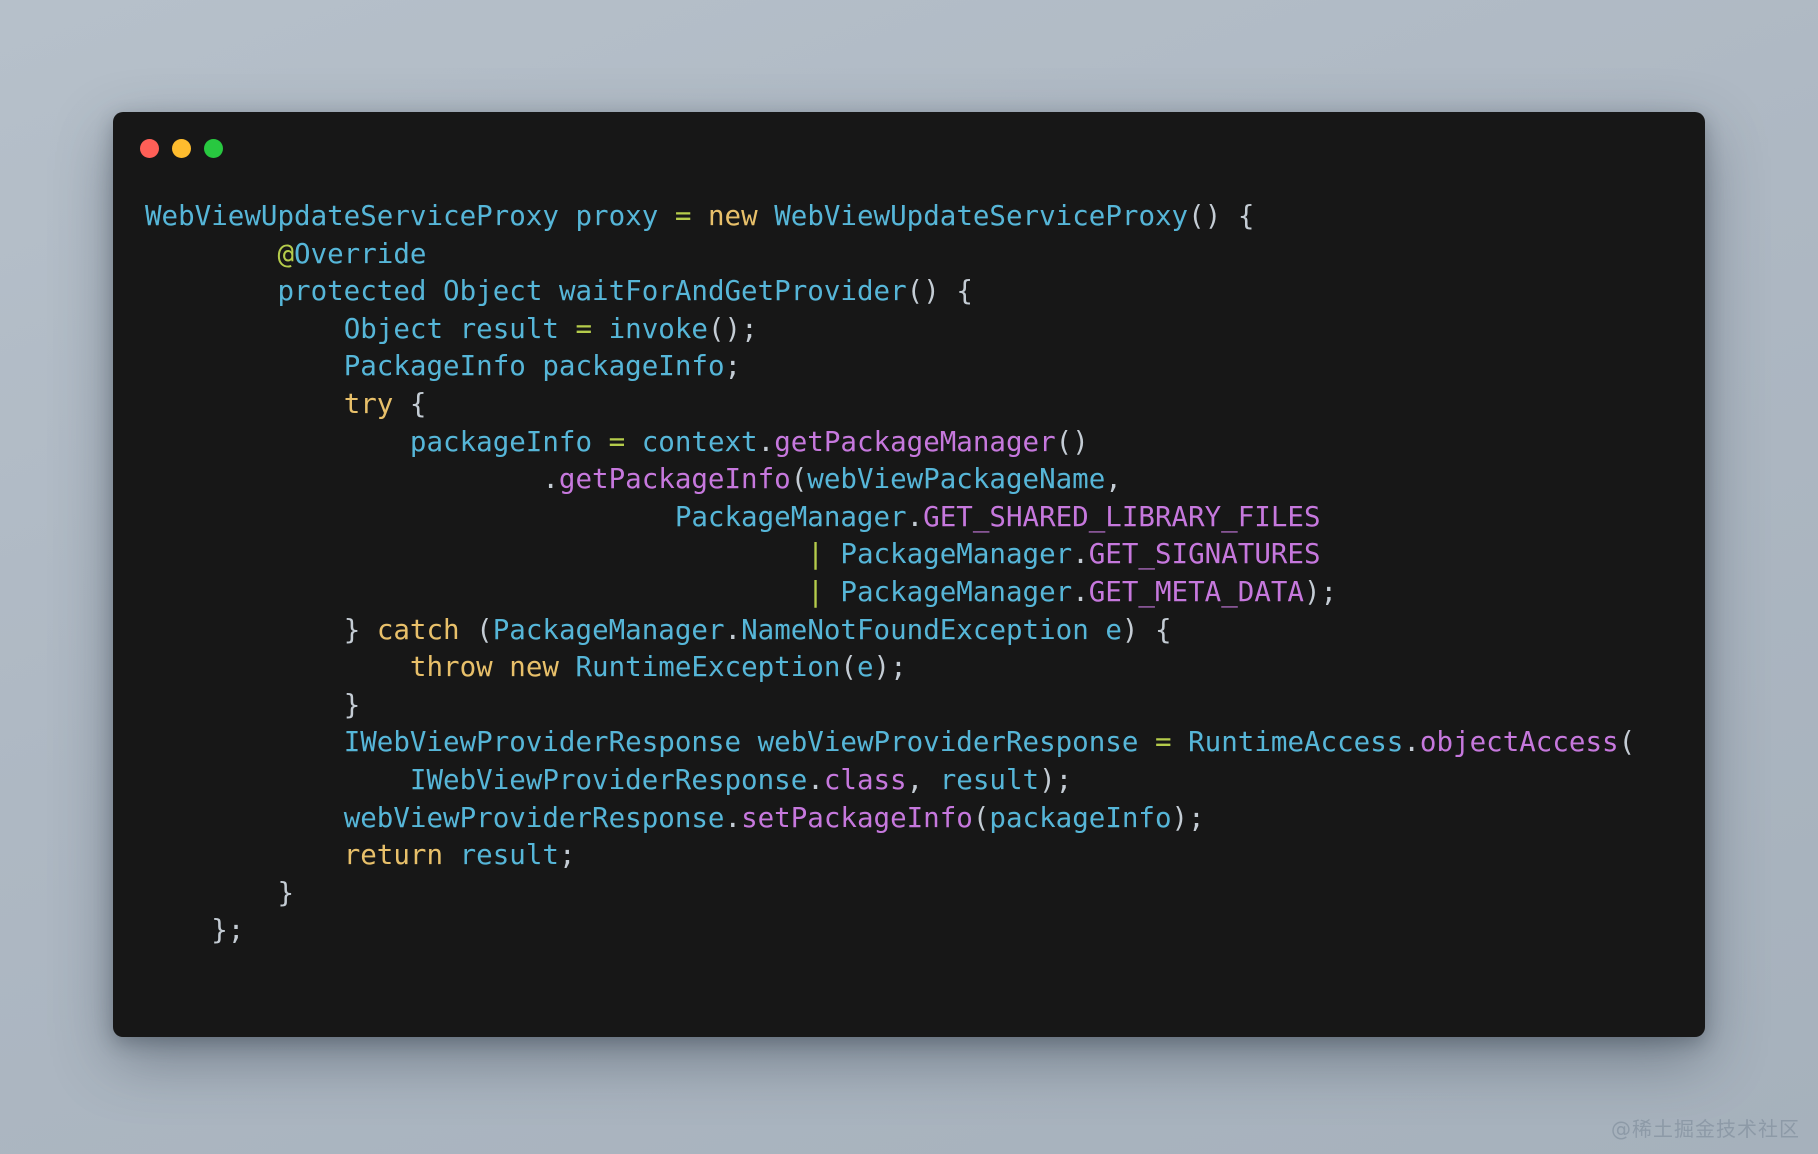 This screenshot has width=1818, height=1154. I want to click on window-titlebar, so click(181, 148).